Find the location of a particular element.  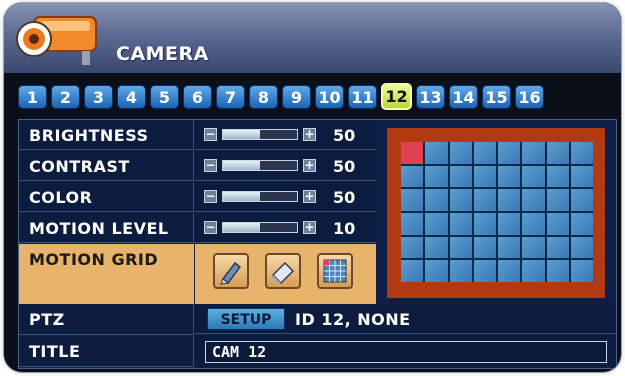

tab-5: 5 is located at coordinates (164, 97).